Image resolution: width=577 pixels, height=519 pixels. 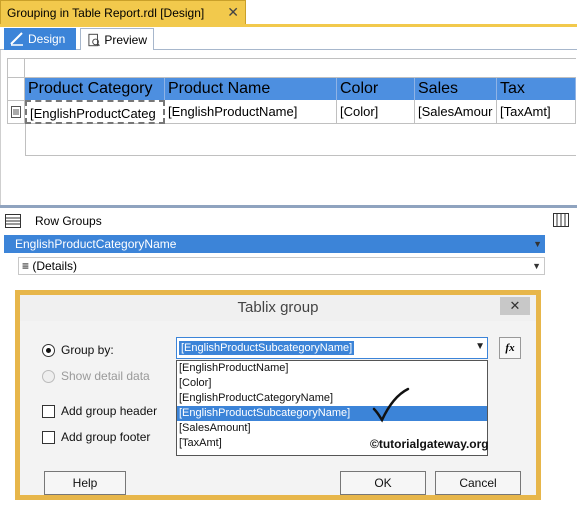 What do you see at coordinates (429, 444) in the screenshot?
I see `watermark: ©tutorialgateway.org` at bounding box center [429, 444].